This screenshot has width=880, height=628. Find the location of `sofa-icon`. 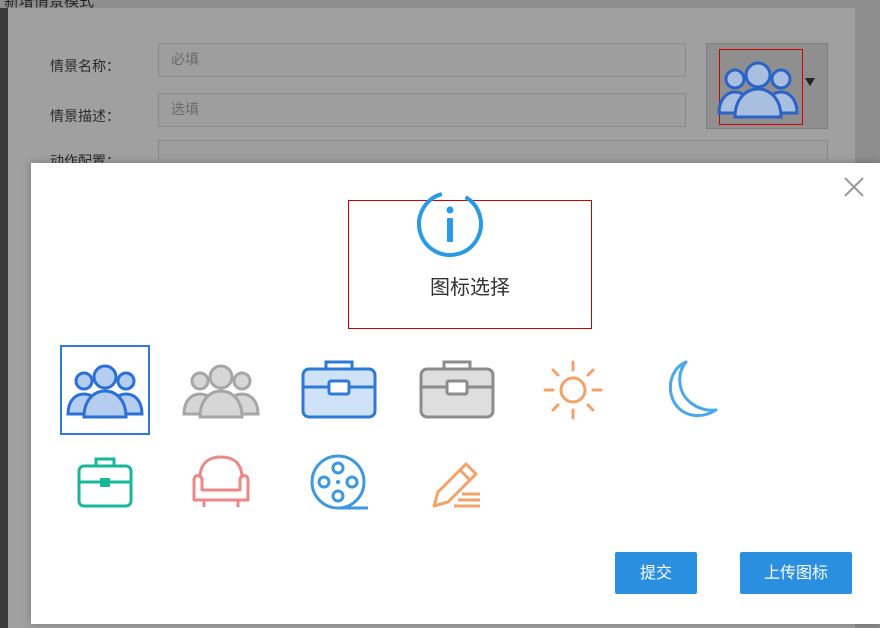

sofa-icon is located at coordinates (221, 481).